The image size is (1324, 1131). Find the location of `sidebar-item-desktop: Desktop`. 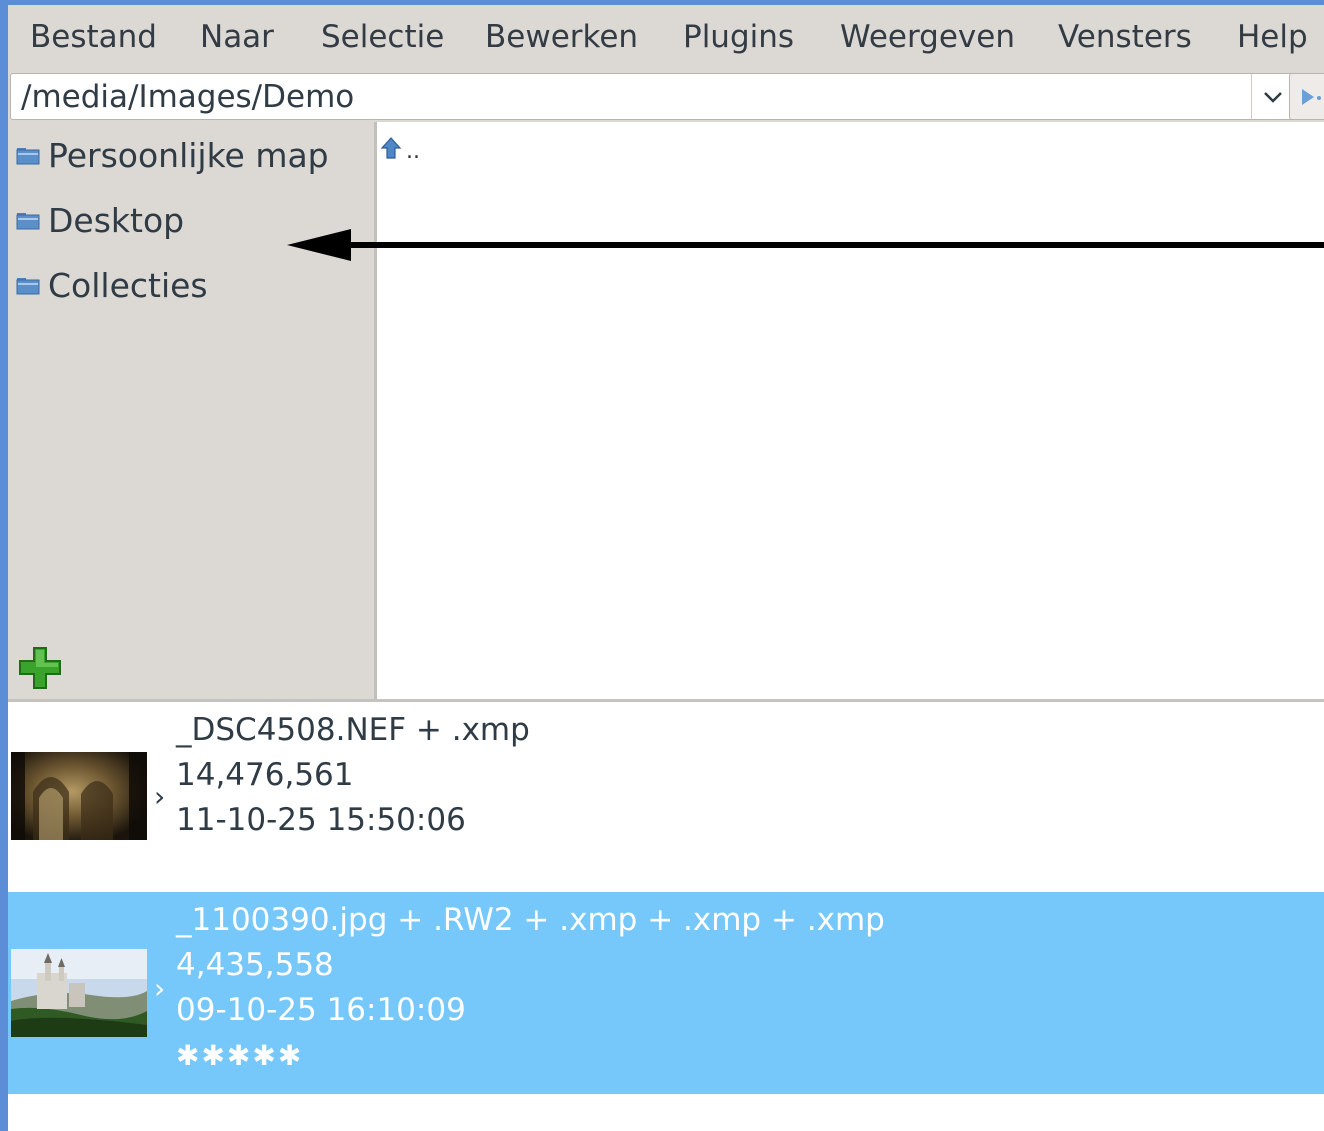

sidebar-item-desktop: Desktop is located at coordinates (100, 220).